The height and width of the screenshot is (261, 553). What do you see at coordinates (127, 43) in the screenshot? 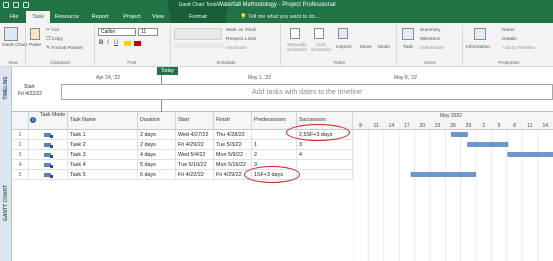
I see `highlight-color-icon` at bounding box center [127, 43].